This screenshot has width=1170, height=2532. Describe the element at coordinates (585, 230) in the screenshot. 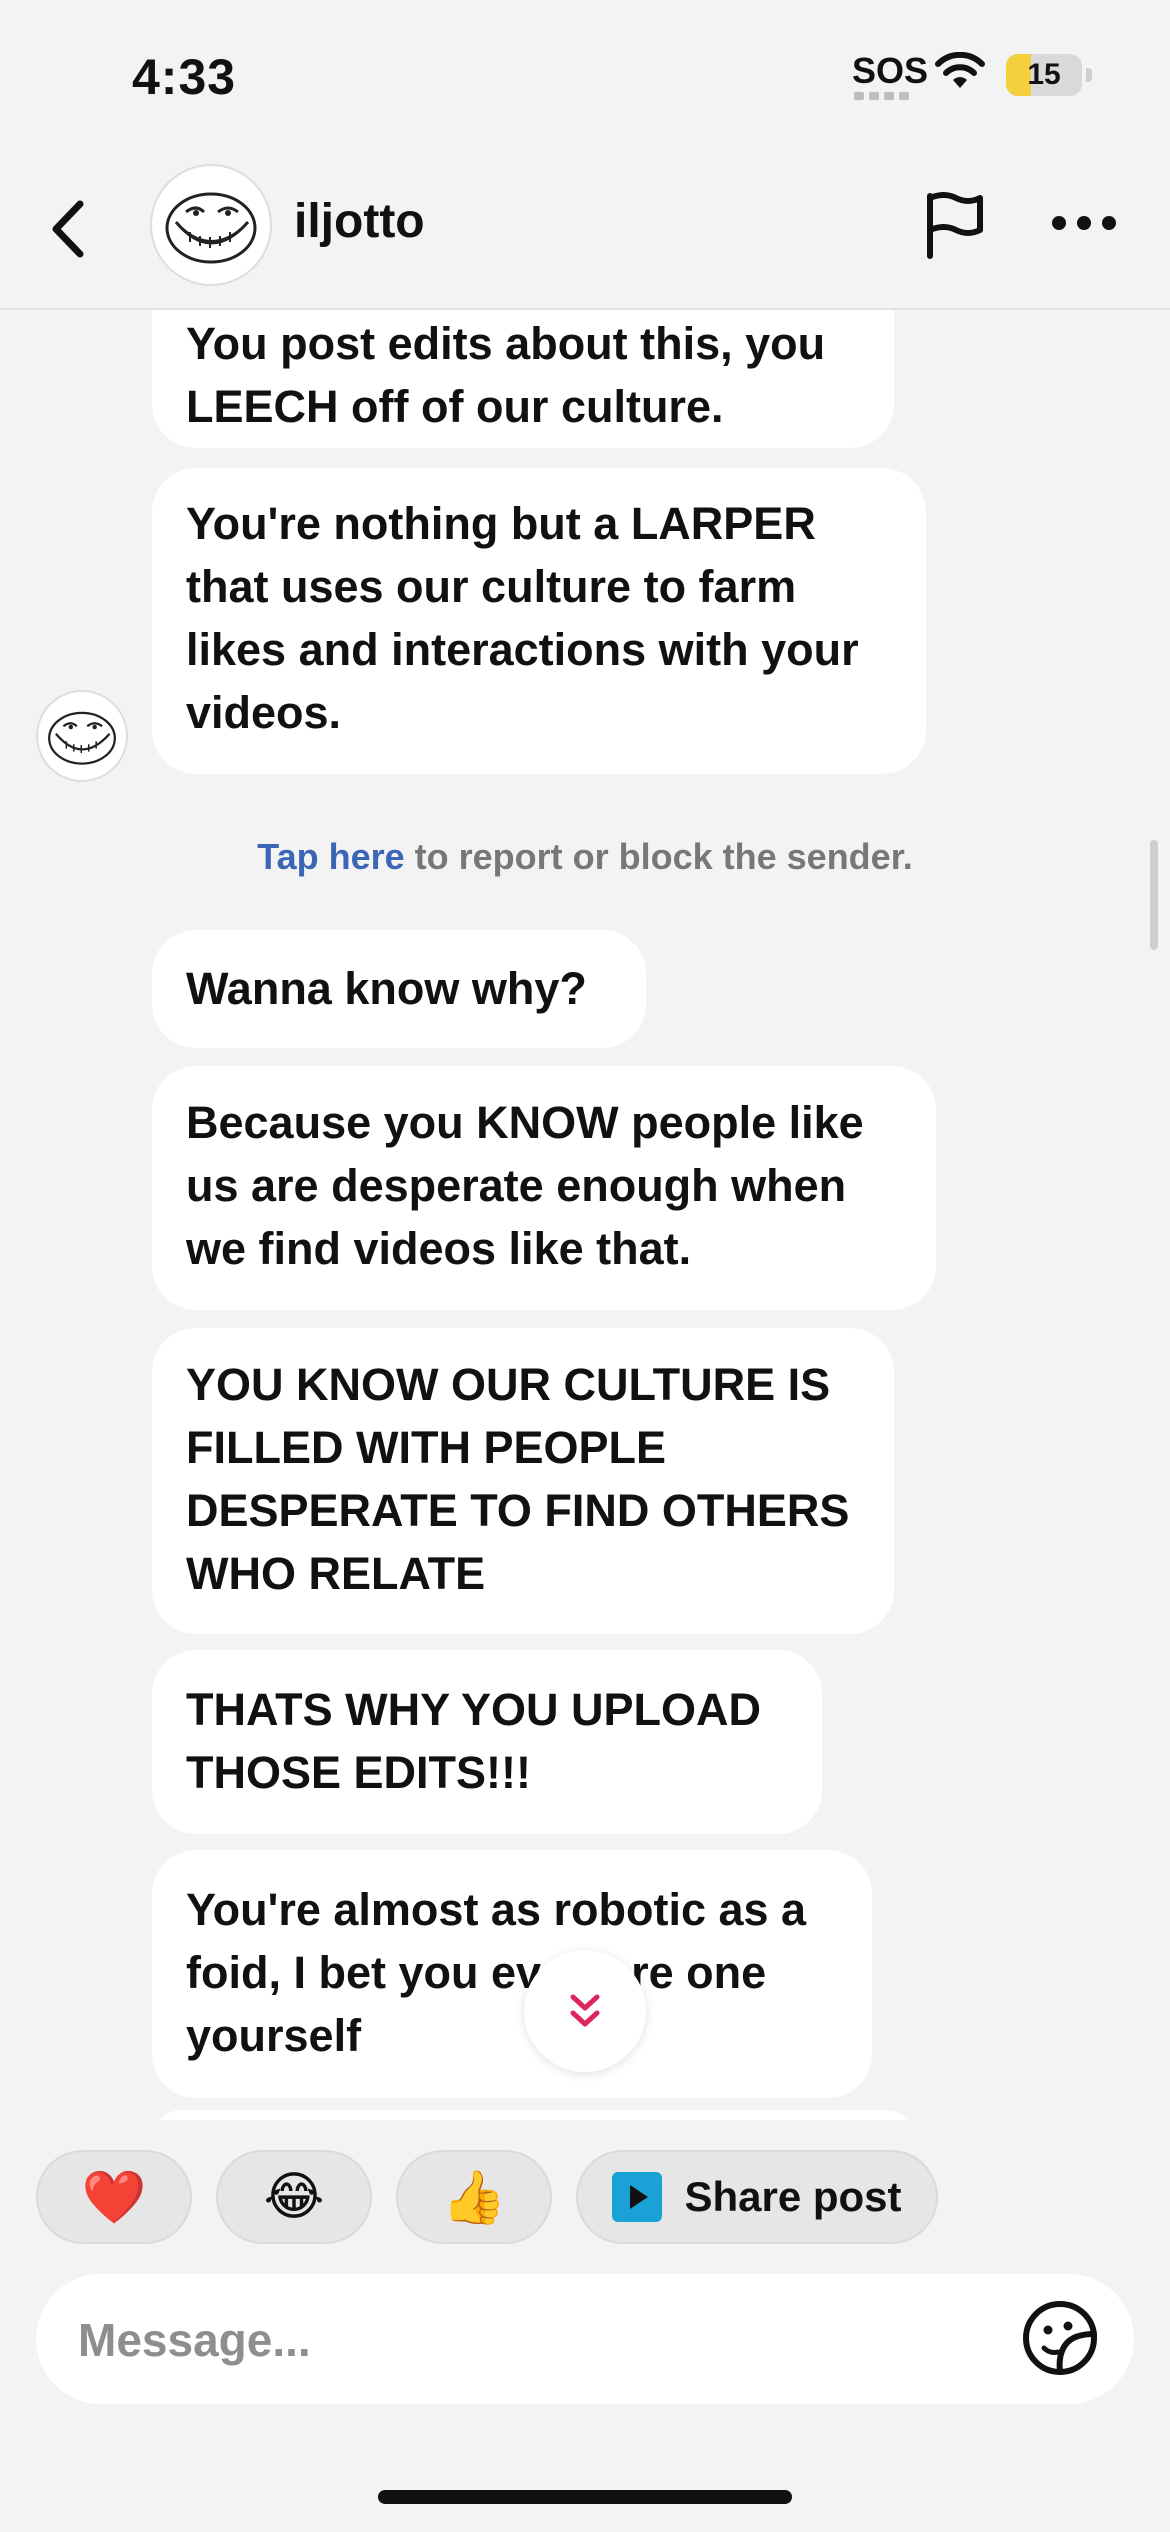

I see `chat-header: iljotto` at that location.